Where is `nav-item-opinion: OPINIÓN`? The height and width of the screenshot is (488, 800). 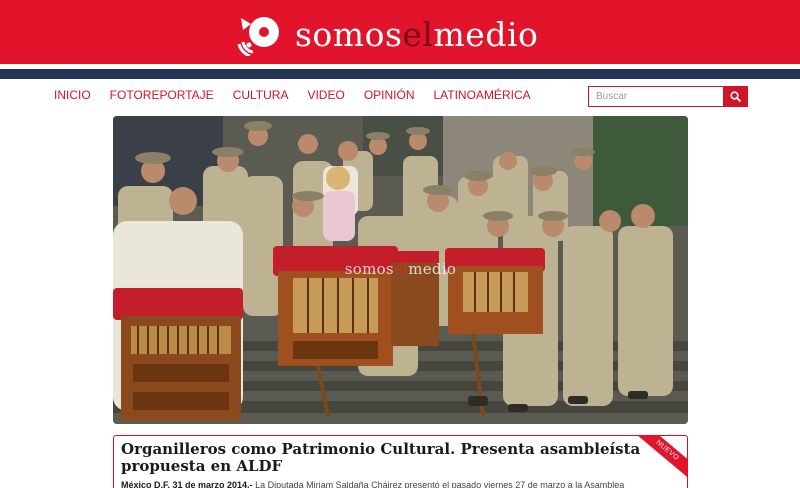 nav-item-opinion: OPINIÓN is located at coordinates (389, 95).